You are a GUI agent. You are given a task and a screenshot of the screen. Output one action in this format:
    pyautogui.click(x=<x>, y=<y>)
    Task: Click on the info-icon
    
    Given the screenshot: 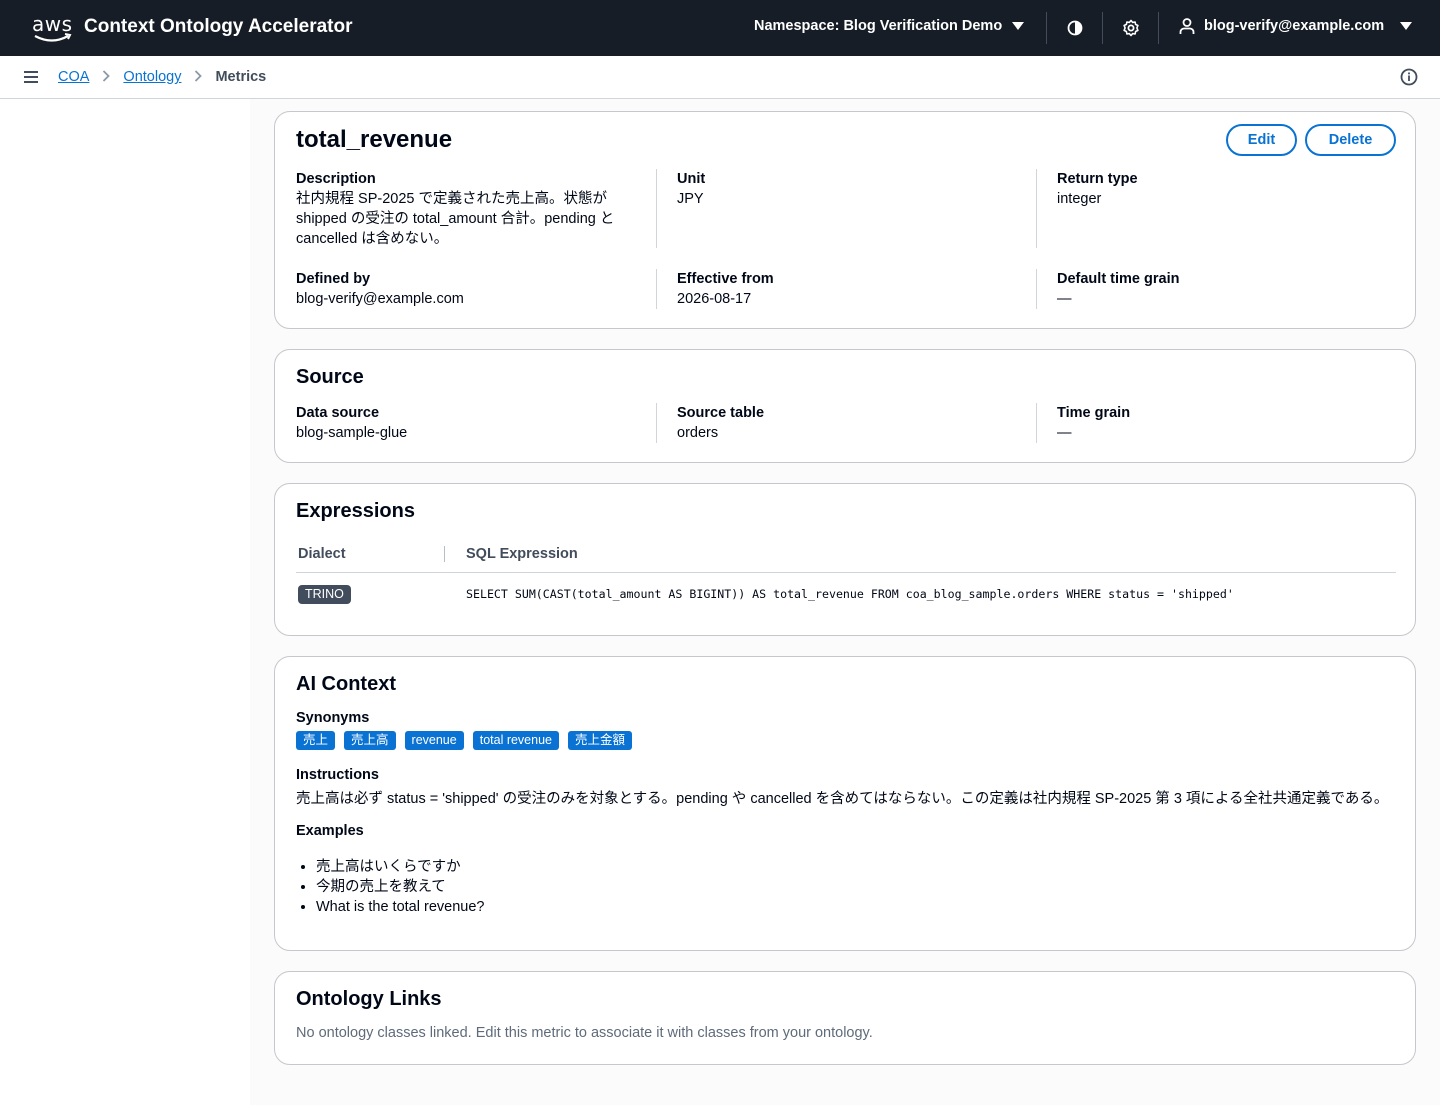 What is the action you would take?
    pyautogui.click(x=1409, y=77)
    